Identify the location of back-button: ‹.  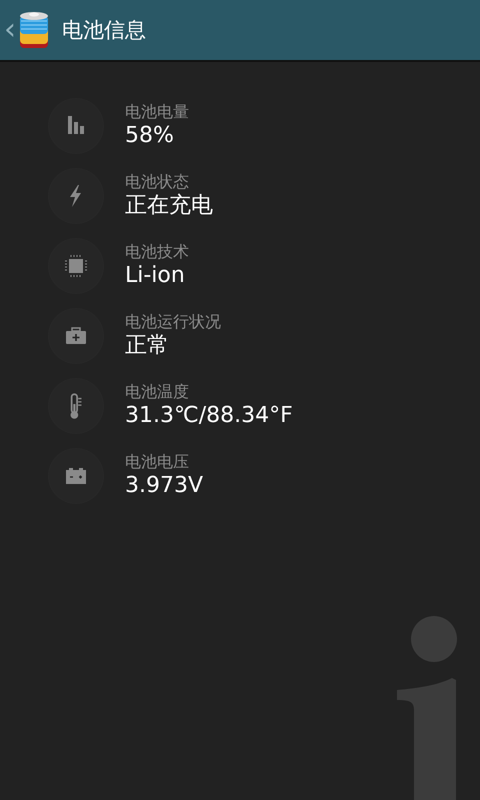
(10, 30).